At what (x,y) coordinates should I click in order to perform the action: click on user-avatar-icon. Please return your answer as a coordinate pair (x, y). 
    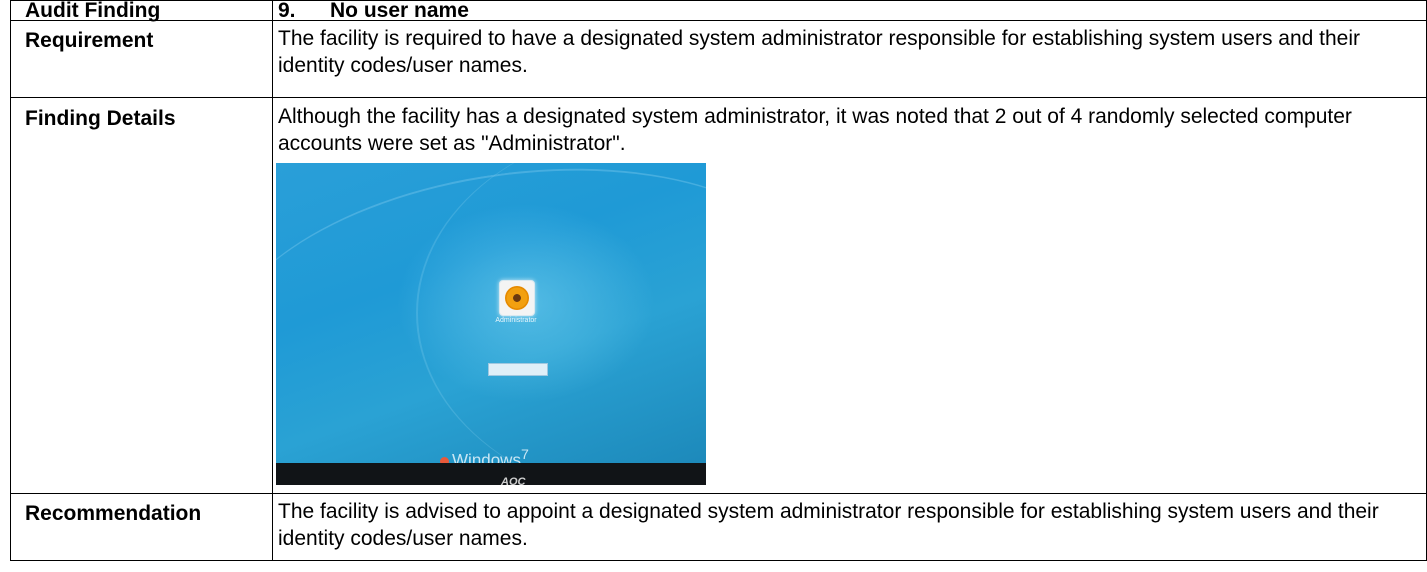
    Looking at the image, I should click on (517, 298).